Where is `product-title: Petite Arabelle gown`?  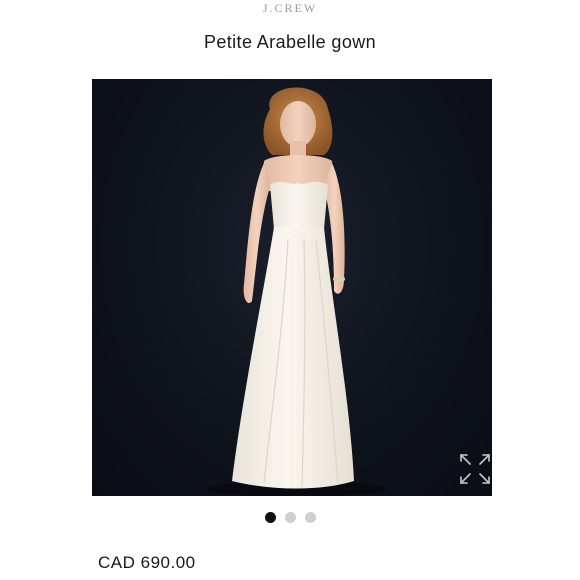 product-title: Petite Arabelle gown is located at coordinates (290, 42).